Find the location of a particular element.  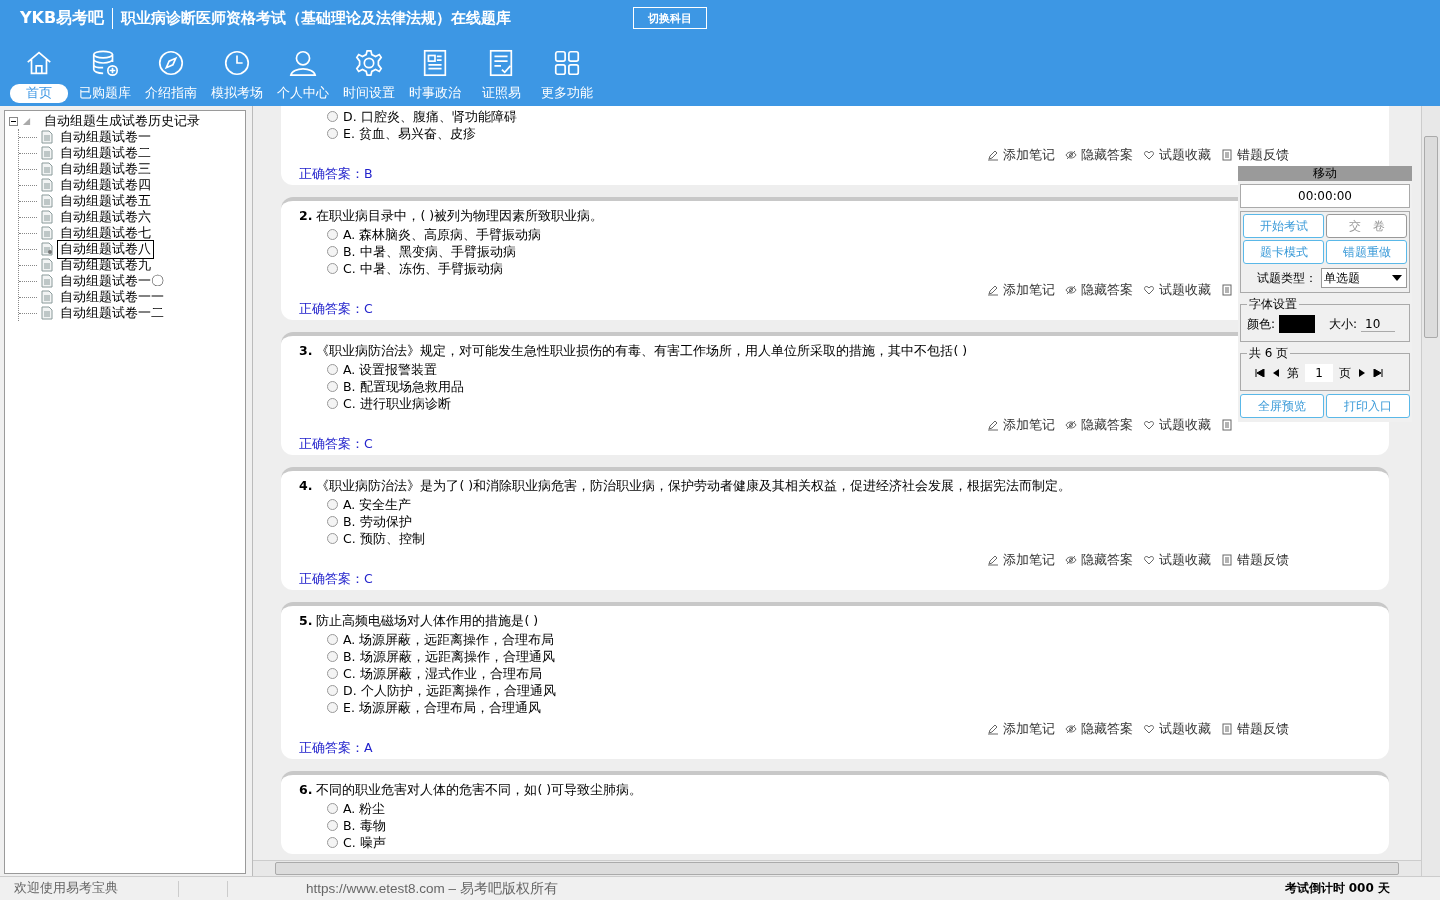

previous-page-icon is located at coordinates (1276, 373).